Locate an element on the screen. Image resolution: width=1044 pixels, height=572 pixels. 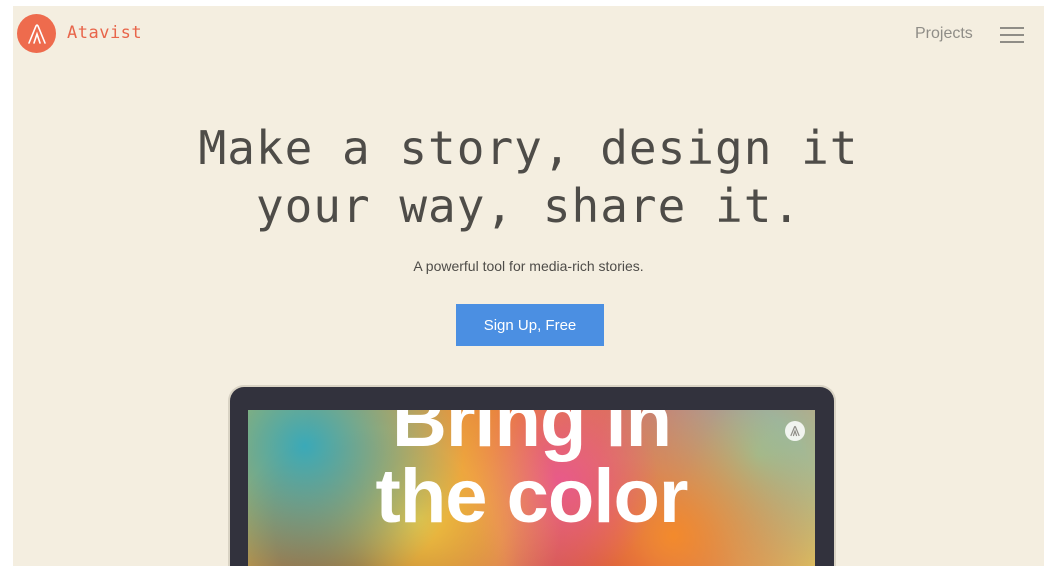
hero-title-line-1: Make a story, design it is located at coordinates (528, 148).